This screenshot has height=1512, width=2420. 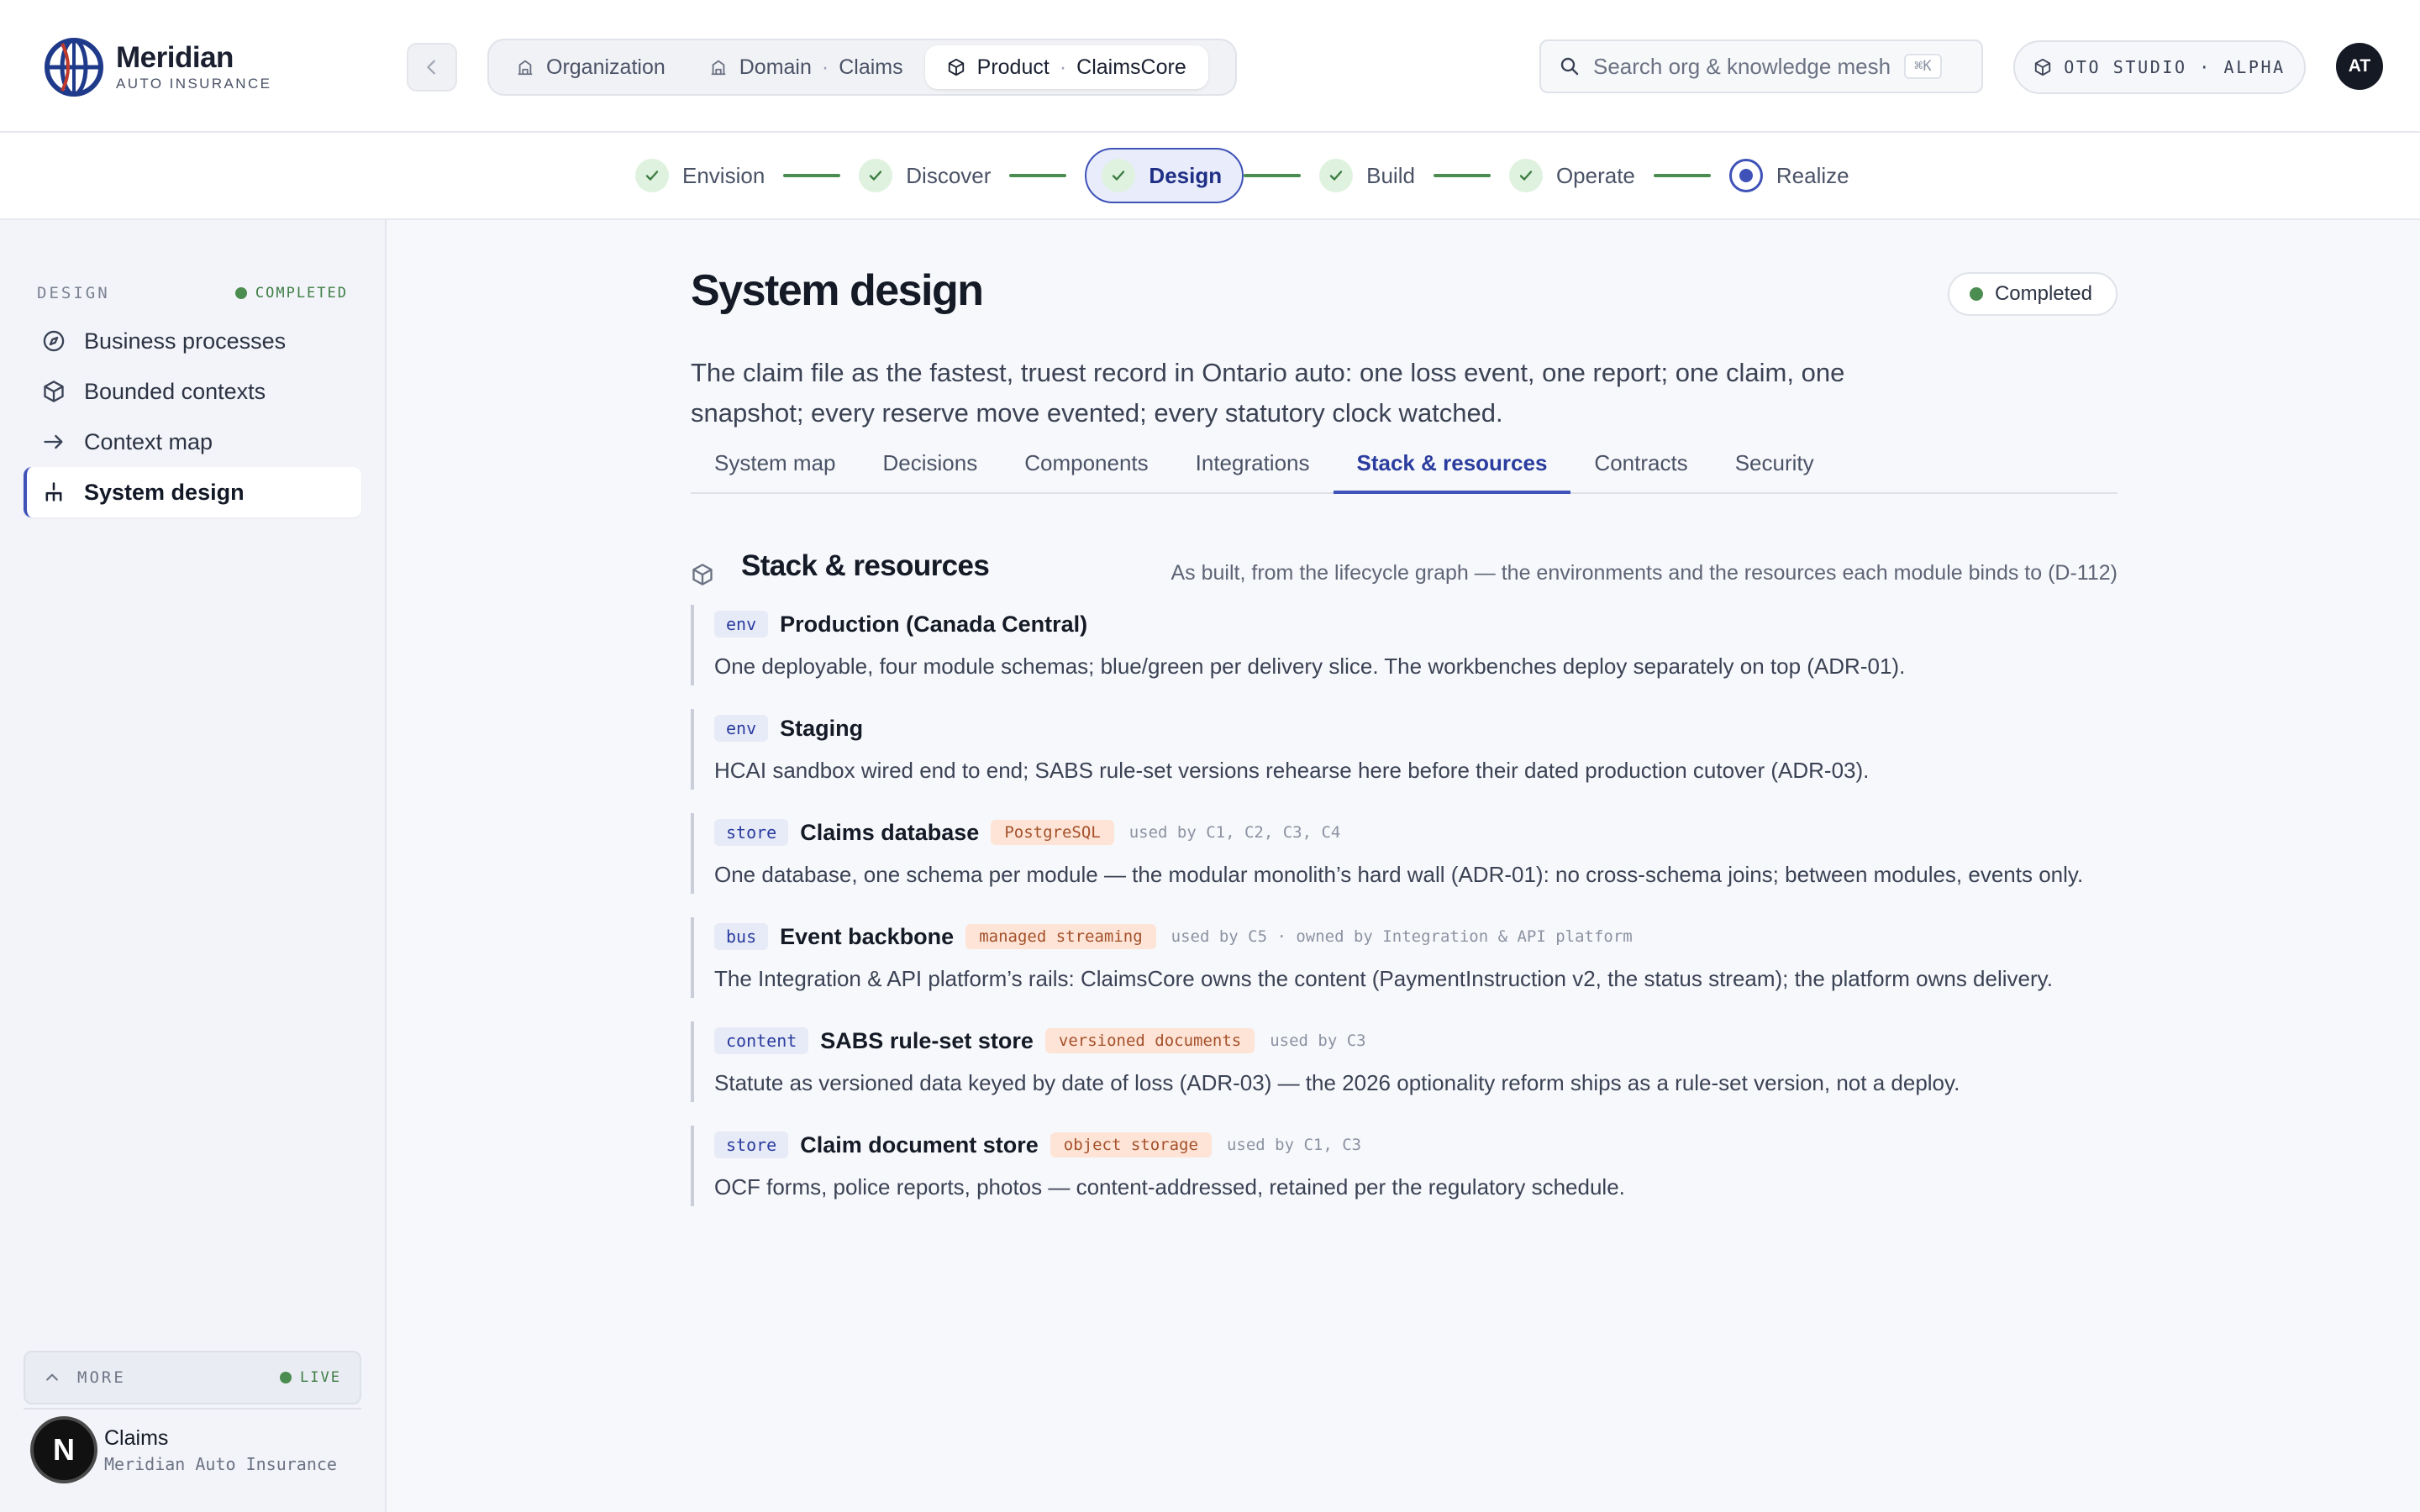 I want to click on tab-security: Security, so click(x=1775, y=467).